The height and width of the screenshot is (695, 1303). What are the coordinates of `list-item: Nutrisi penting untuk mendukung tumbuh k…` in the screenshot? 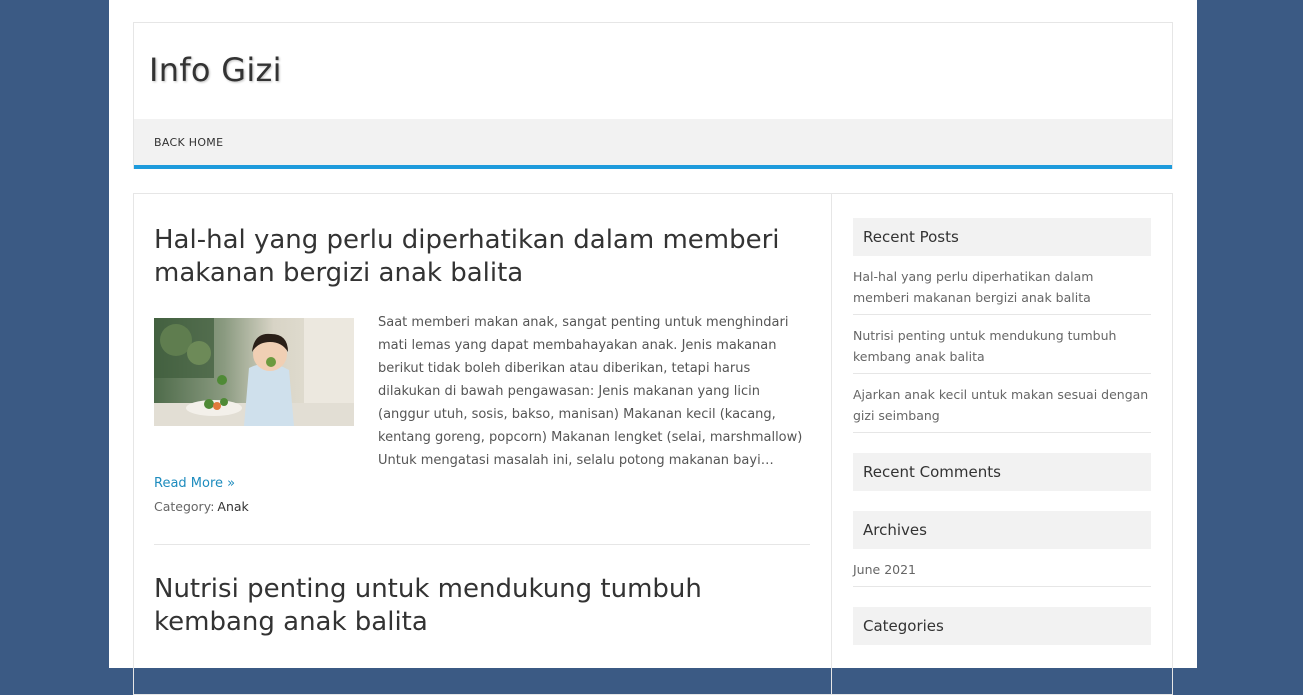 It's located at (1002, 344).